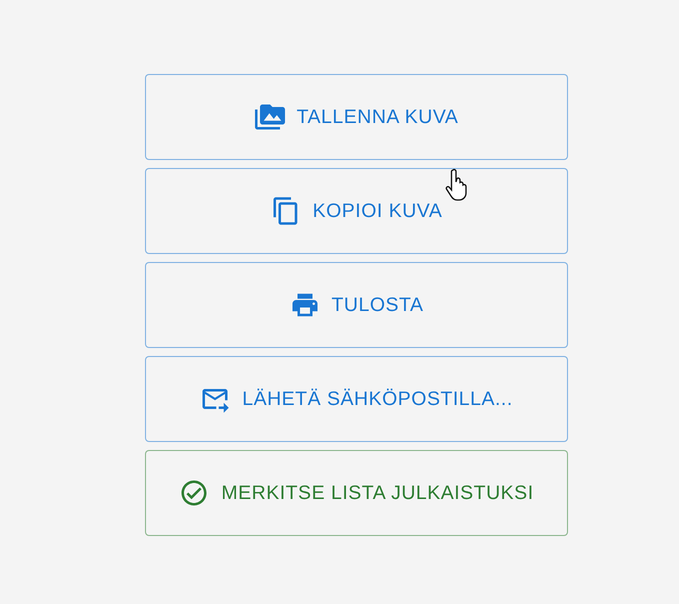 This screenshot has height=604, width=679. What do you see at coordinates (356, 211) in the screenshot?
I see `action-button: KOPIOI KUVA` at bounding box center [356, 211].